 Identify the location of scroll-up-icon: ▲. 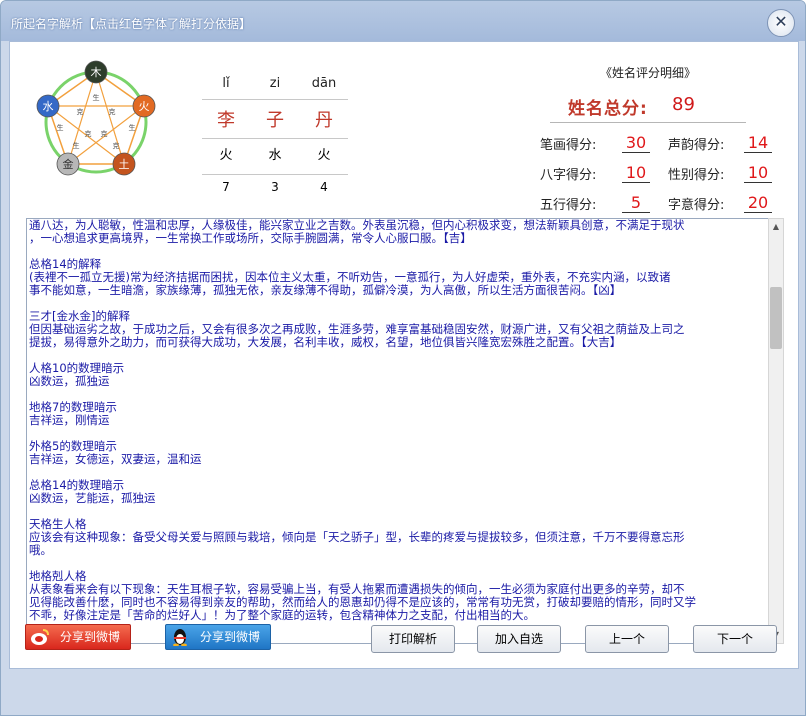
(776, 227).